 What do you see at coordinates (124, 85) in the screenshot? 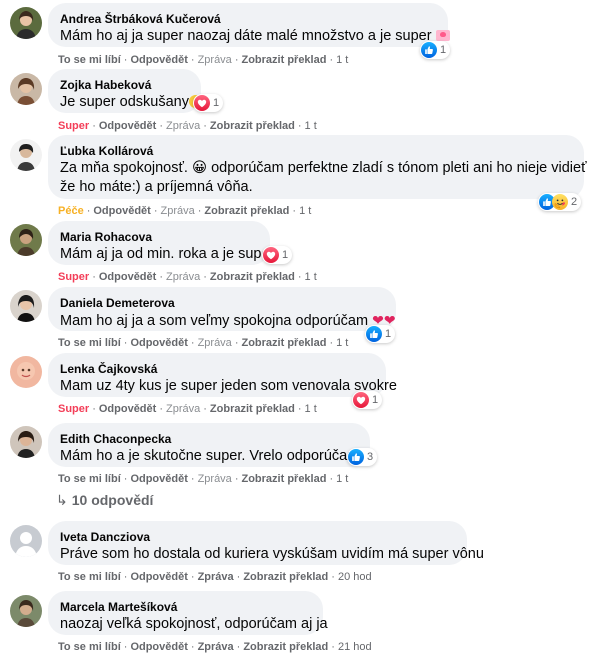
I see `comment-author: Zojka Habeková` at bounding box center [124, 85].